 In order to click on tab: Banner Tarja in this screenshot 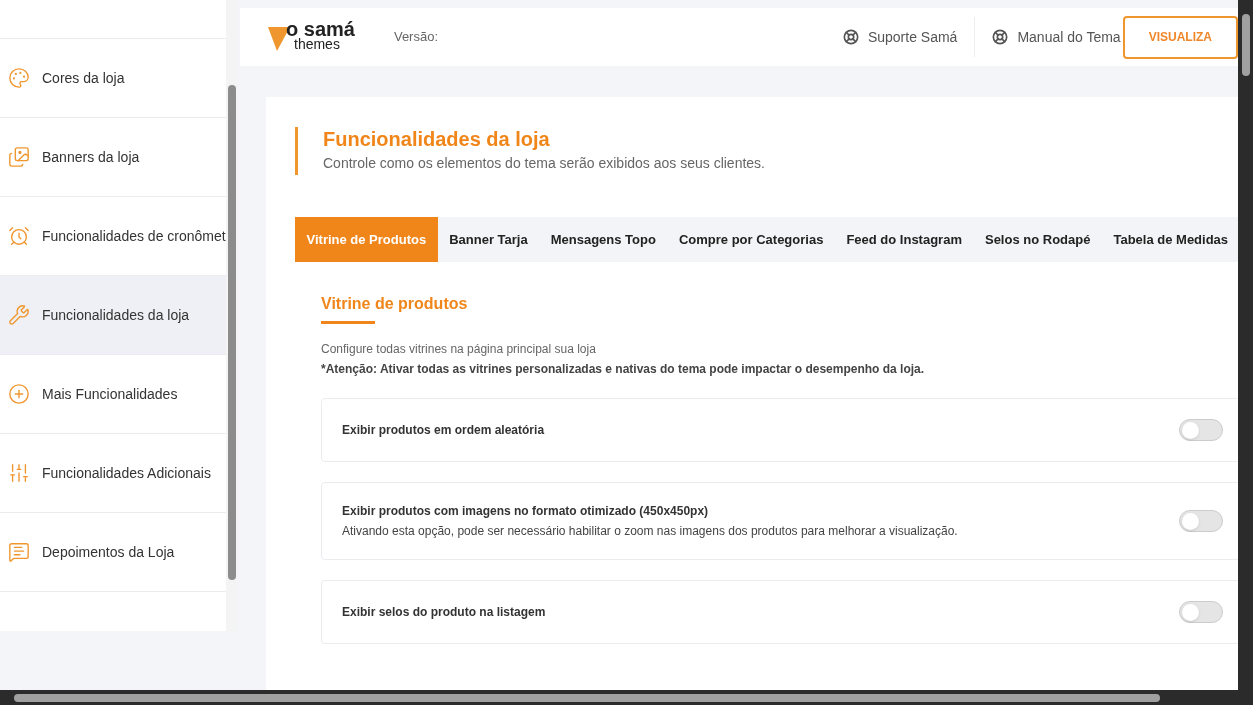, I will do `click(488, 239)`.